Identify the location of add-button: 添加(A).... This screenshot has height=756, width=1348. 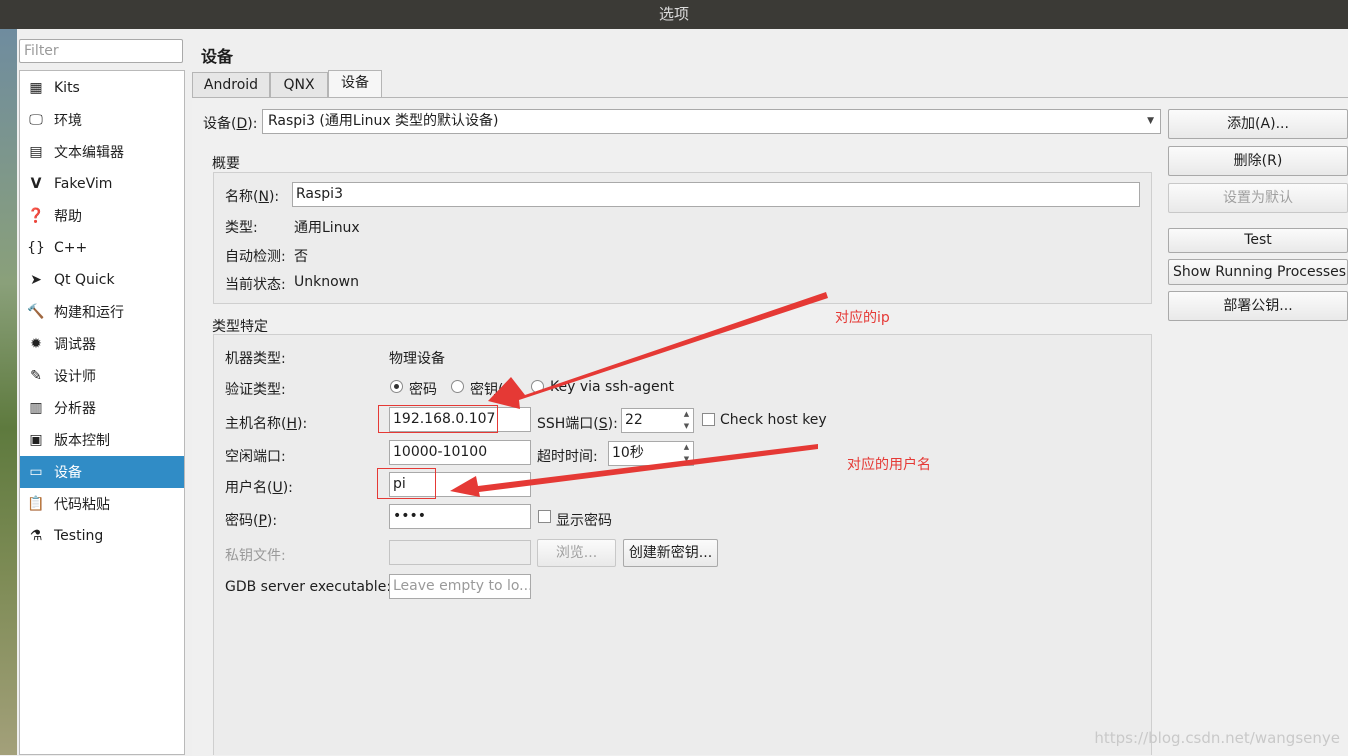
(1258, 124).